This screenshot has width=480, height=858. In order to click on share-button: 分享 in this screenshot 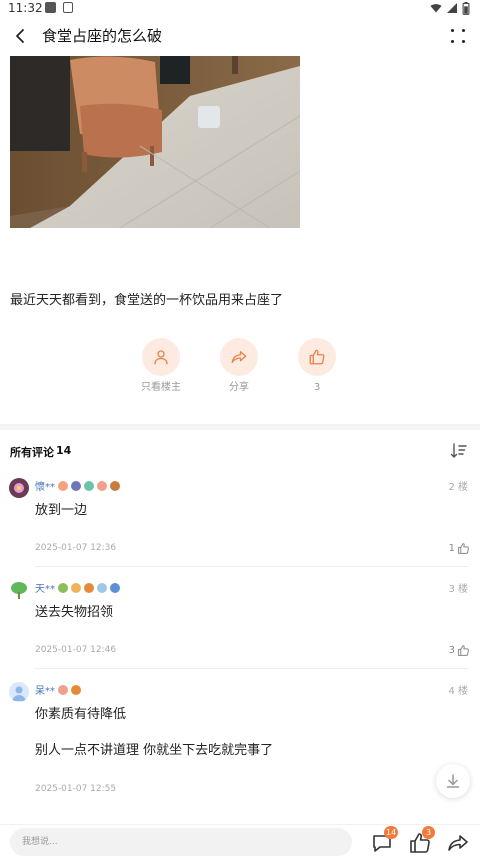, I will do `click(239, 366)`.